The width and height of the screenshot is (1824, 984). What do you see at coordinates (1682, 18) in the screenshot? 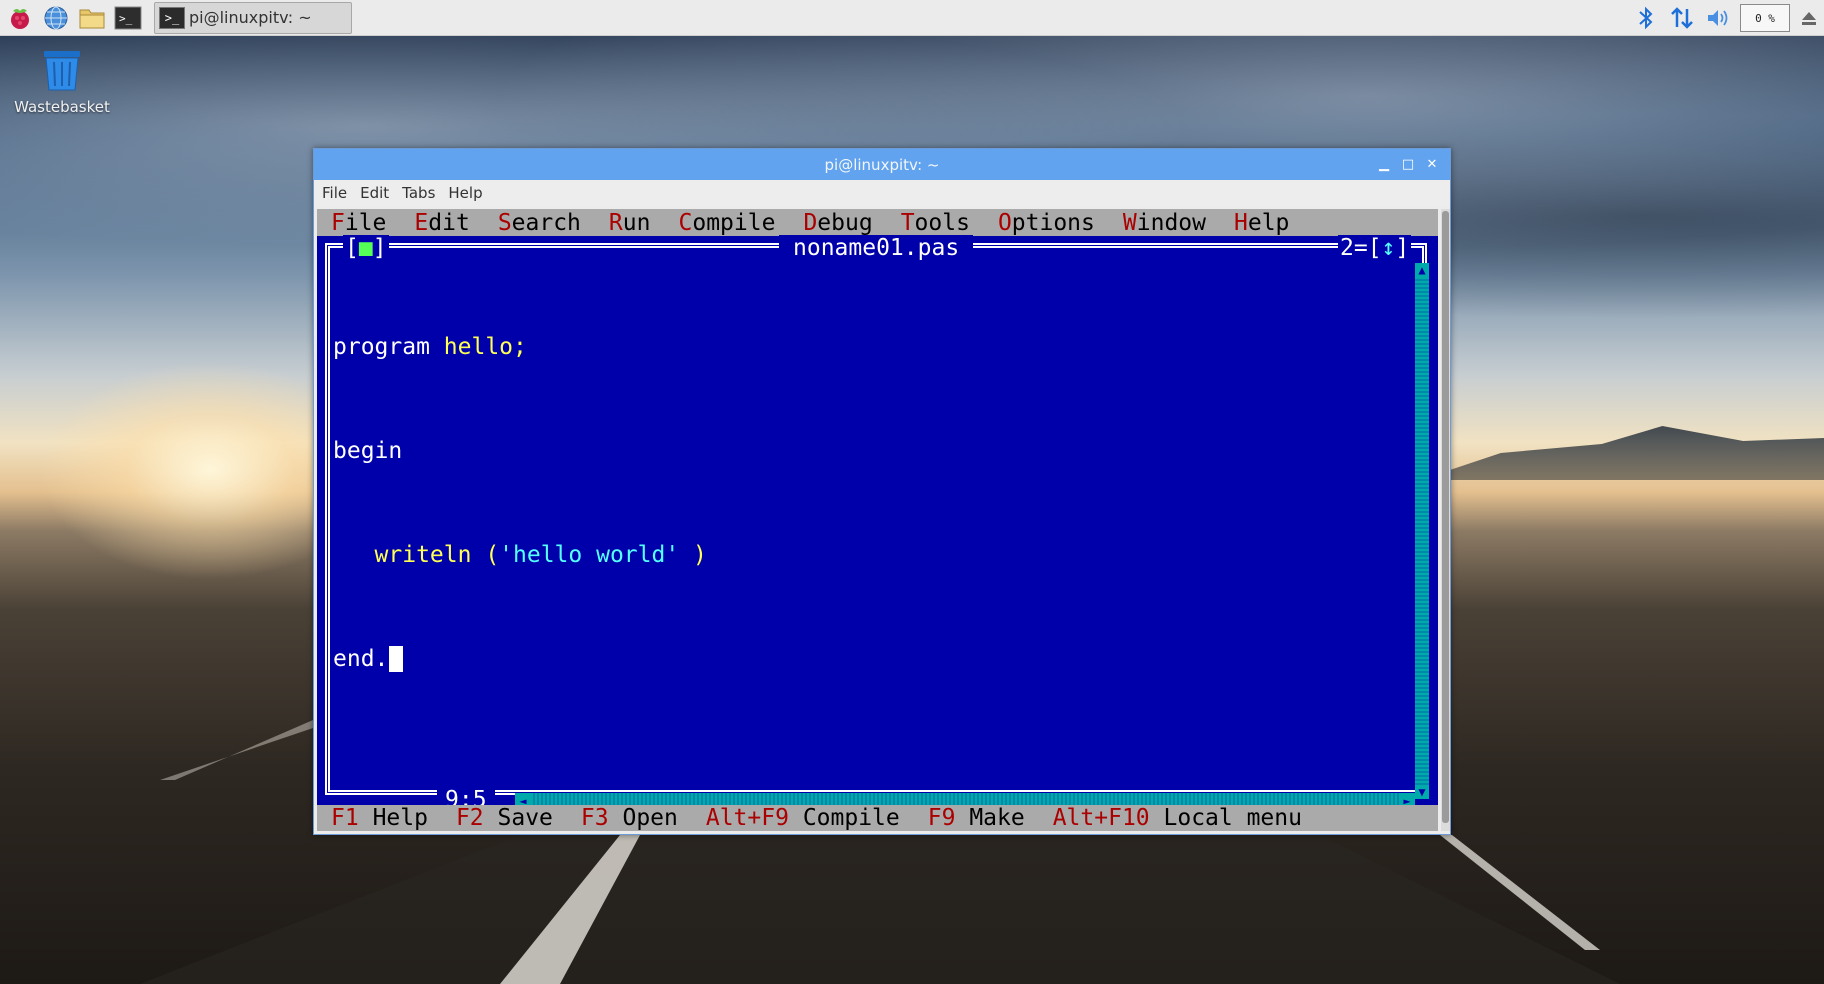
I see `network-icon` at bounding box center [1682, 18].